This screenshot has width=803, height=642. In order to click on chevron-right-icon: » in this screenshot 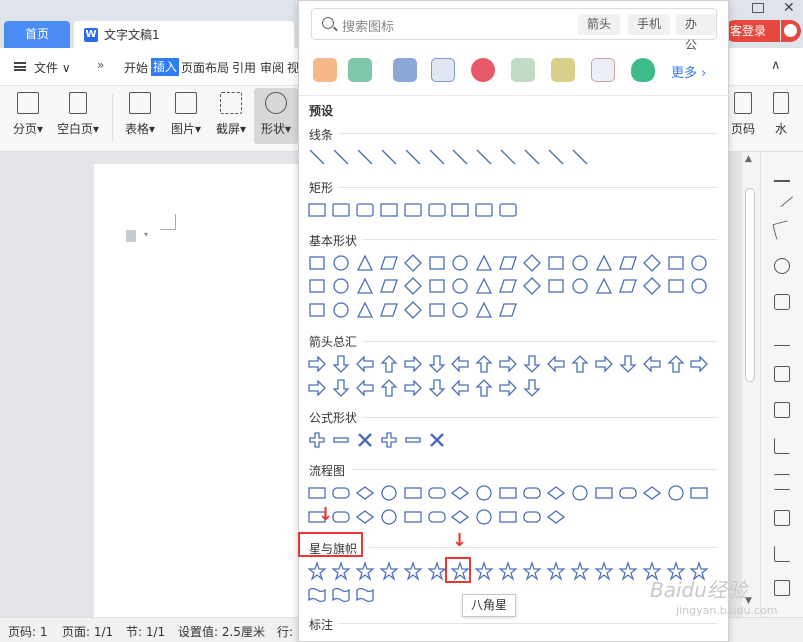, I will do `click(100, 65)`.